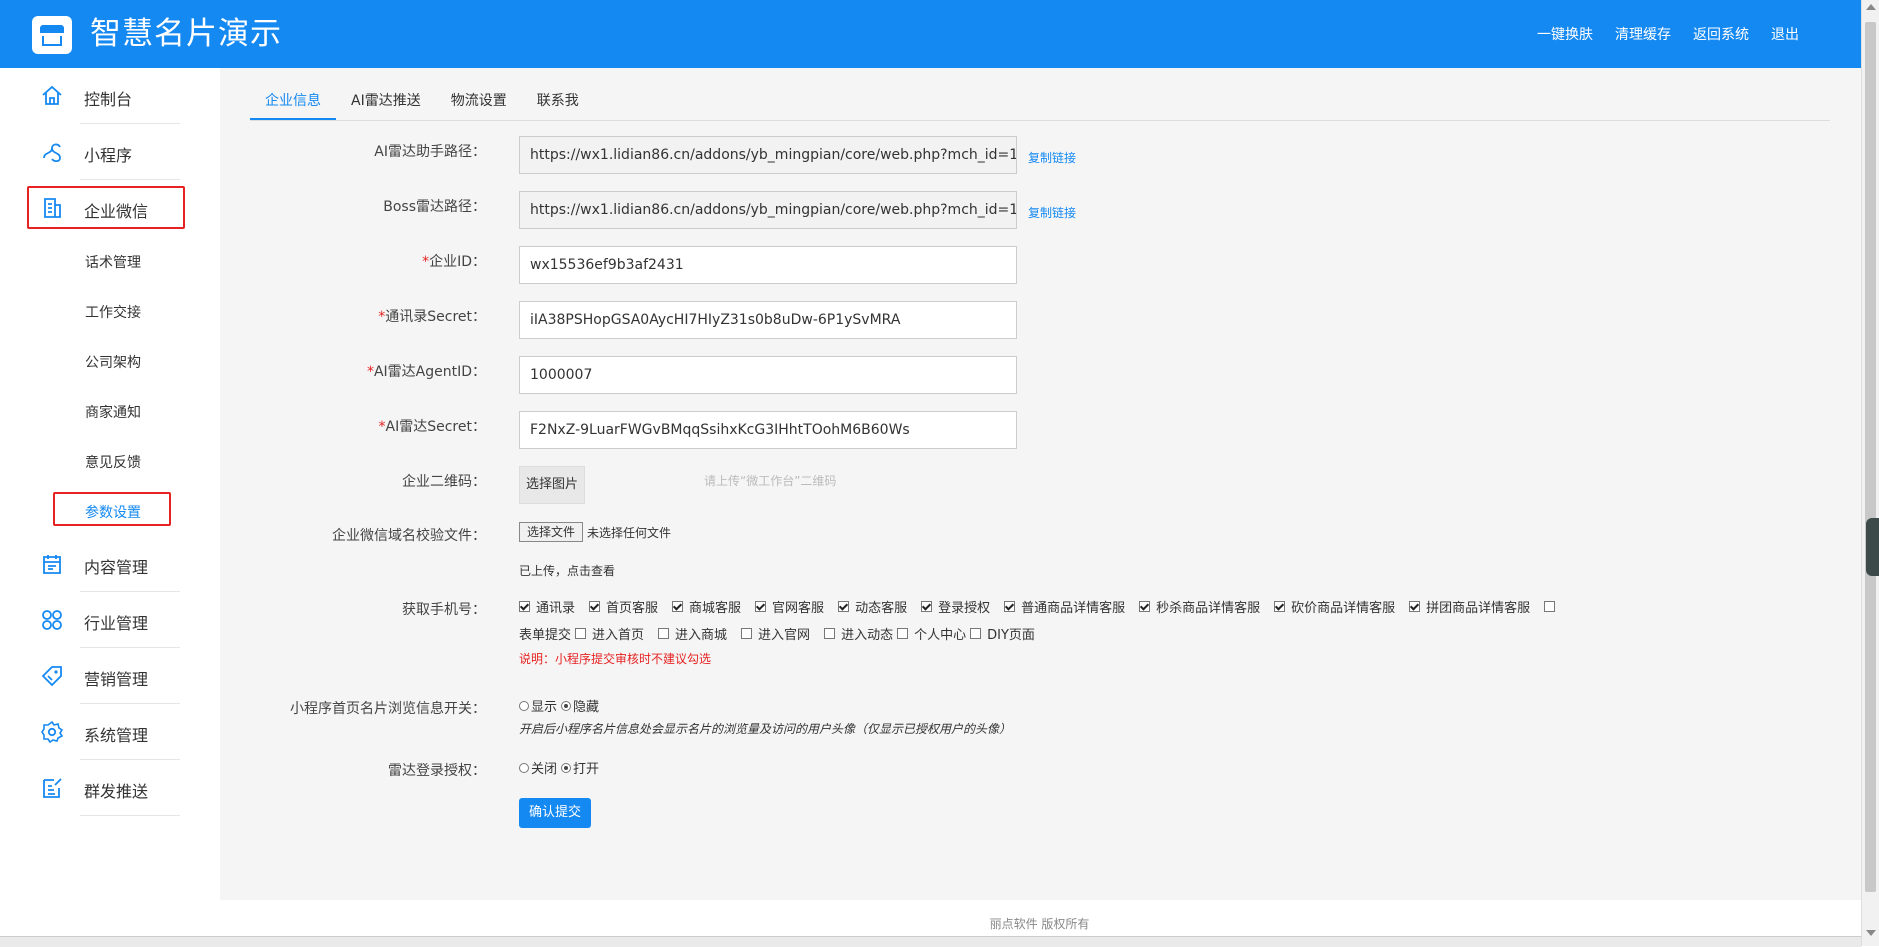 The width and height of the screenshot is (1879, 947). Describe the element at coordinates (1052, 157) in the screenshot. I see `copy-assistant-link: 复制链接` at that location.